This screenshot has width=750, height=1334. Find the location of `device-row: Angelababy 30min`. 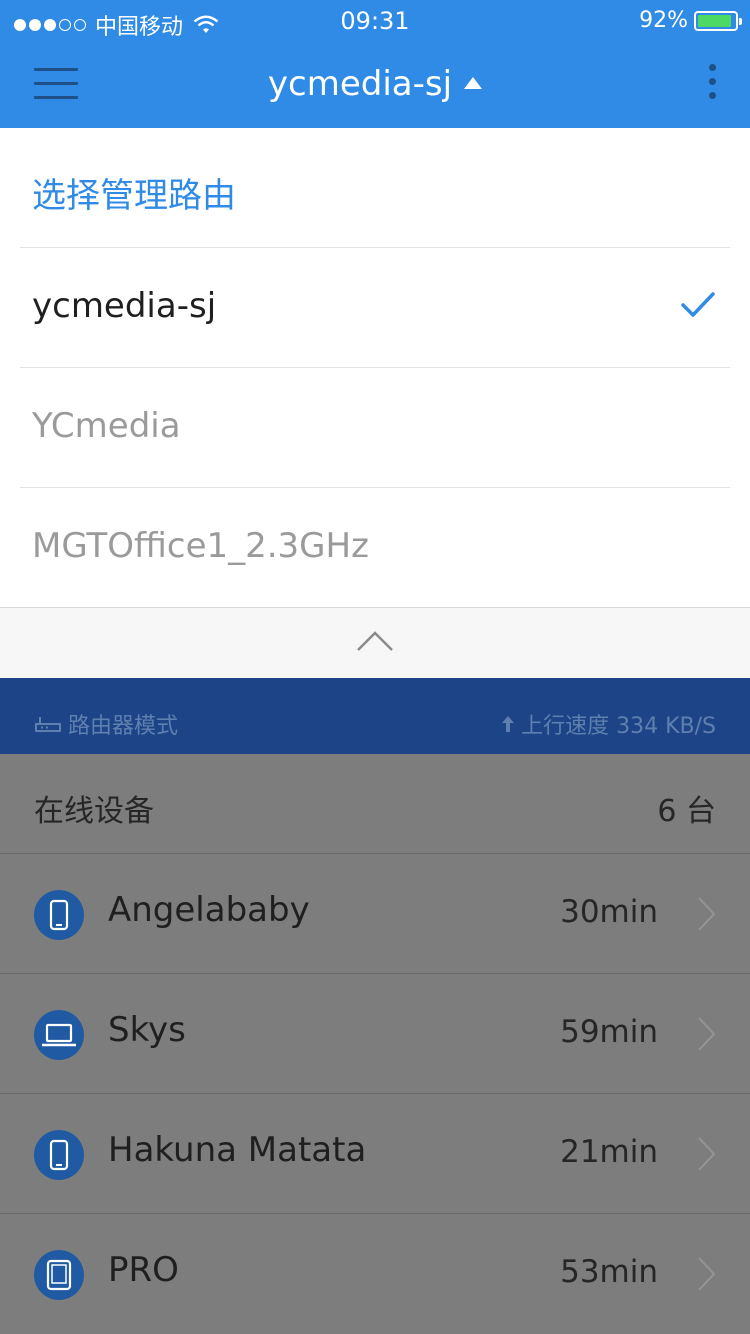

device-row: Angelababy 30min is located at coordinates (375, 914).